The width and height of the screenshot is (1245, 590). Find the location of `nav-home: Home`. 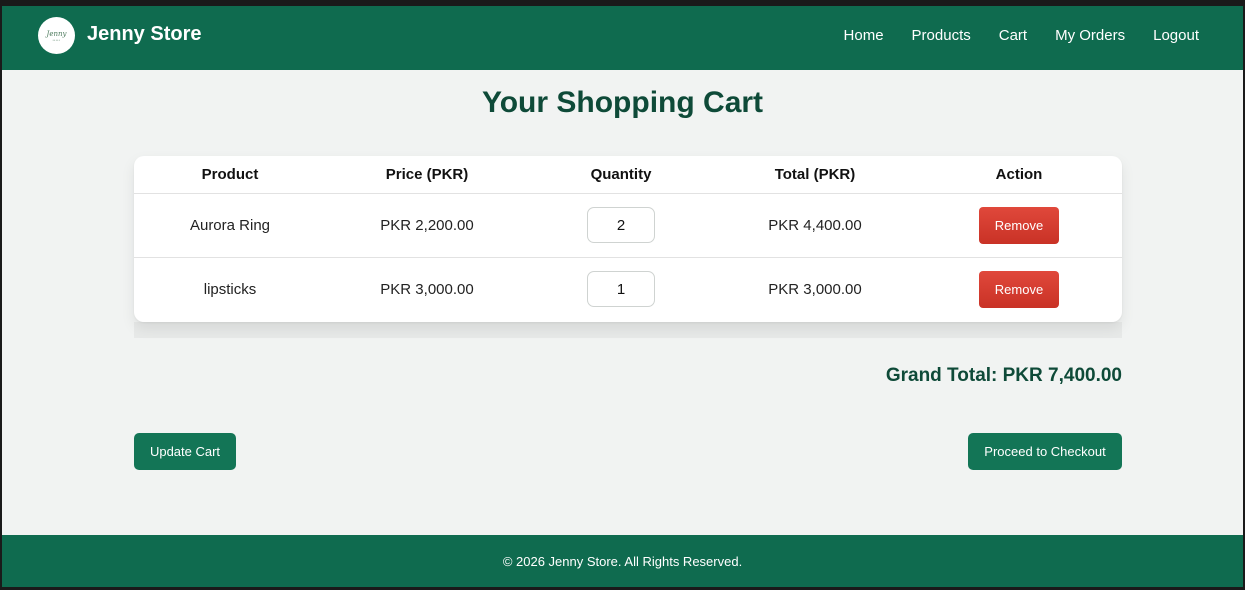

nav-home: Home is located at coordinates (864, 35).